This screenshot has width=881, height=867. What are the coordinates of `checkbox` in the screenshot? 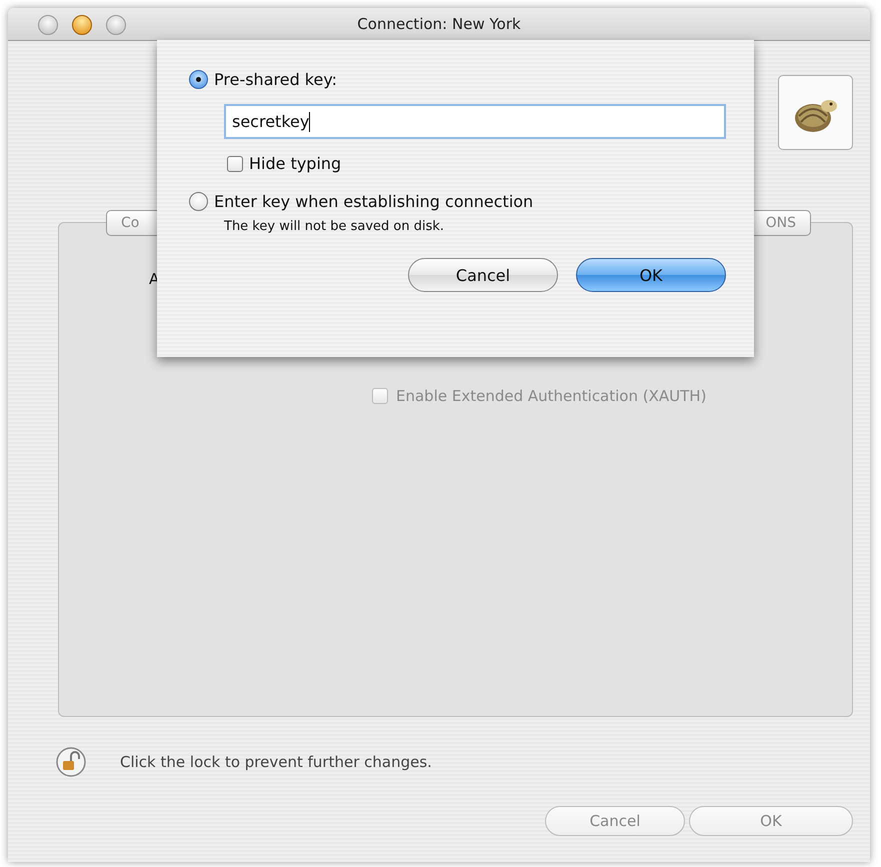 It's located at (235, 164).